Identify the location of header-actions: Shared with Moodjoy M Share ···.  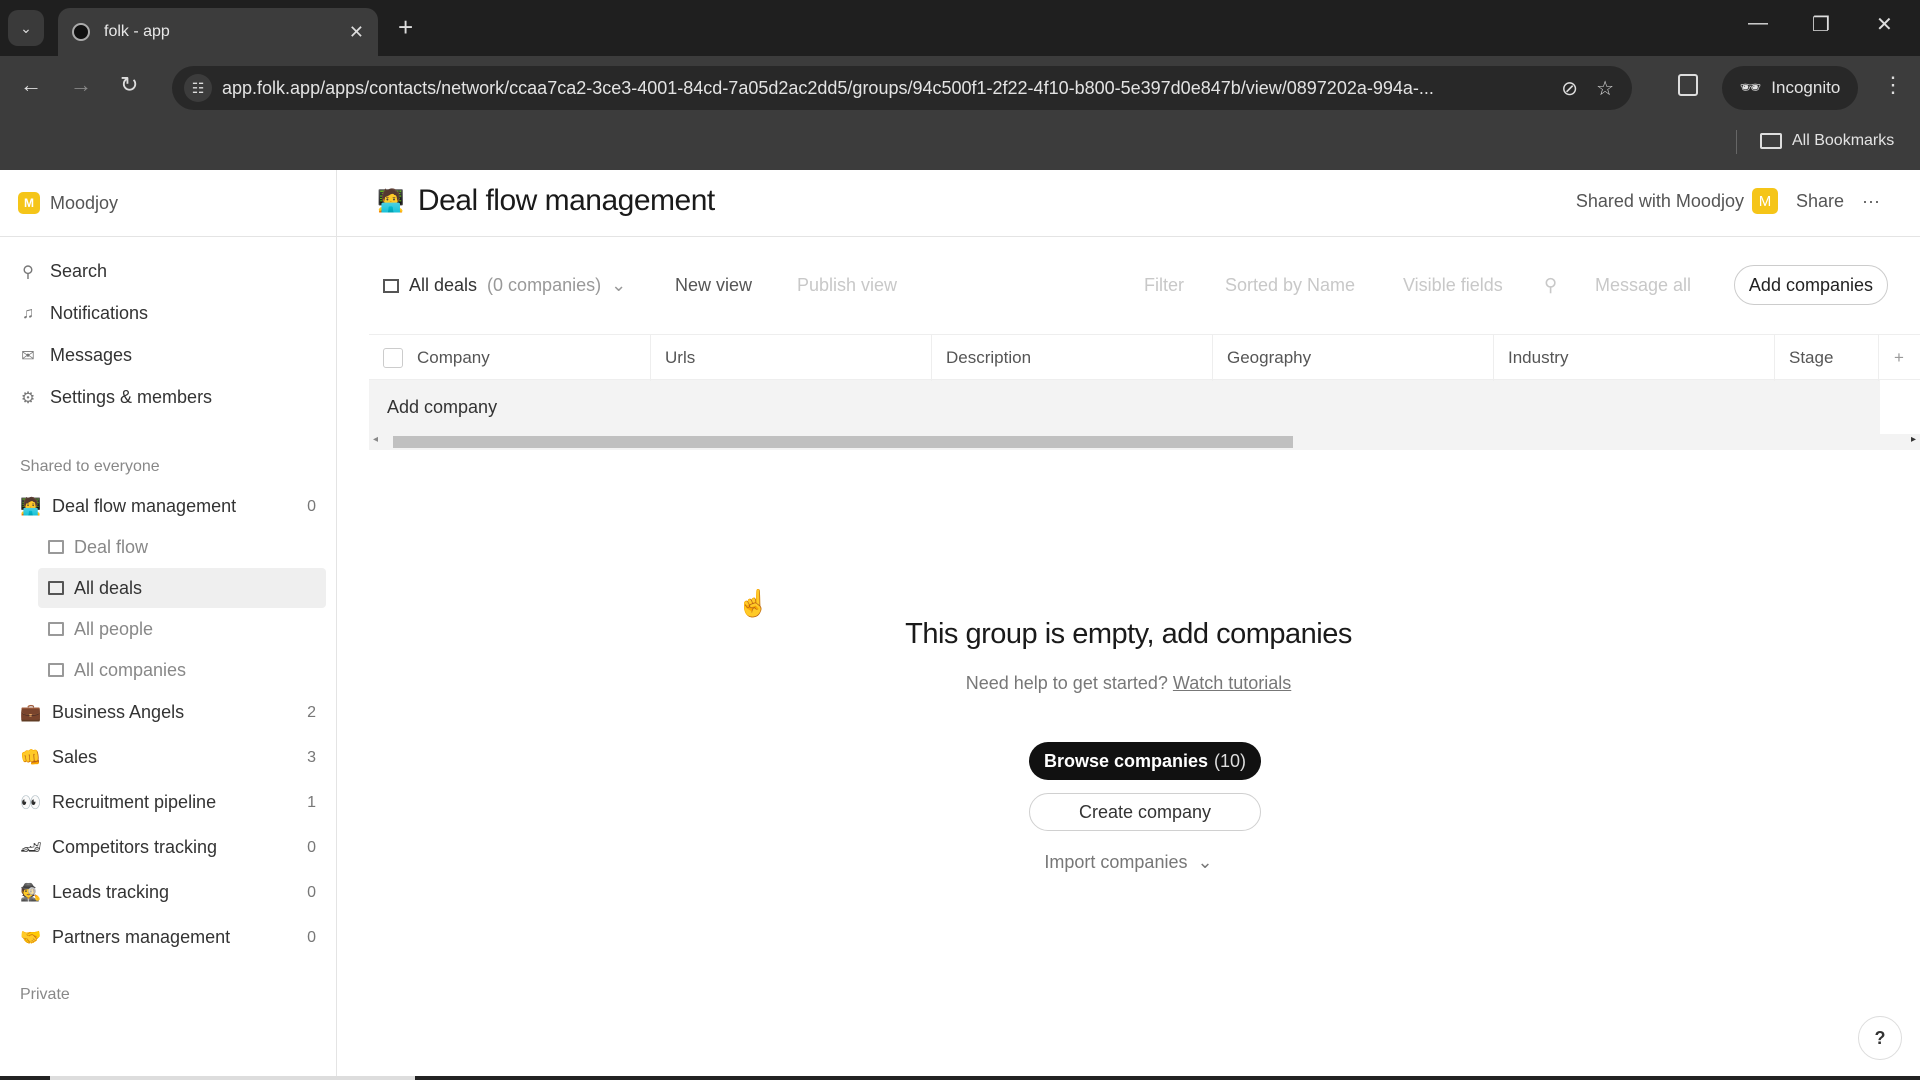
(1728, 201).